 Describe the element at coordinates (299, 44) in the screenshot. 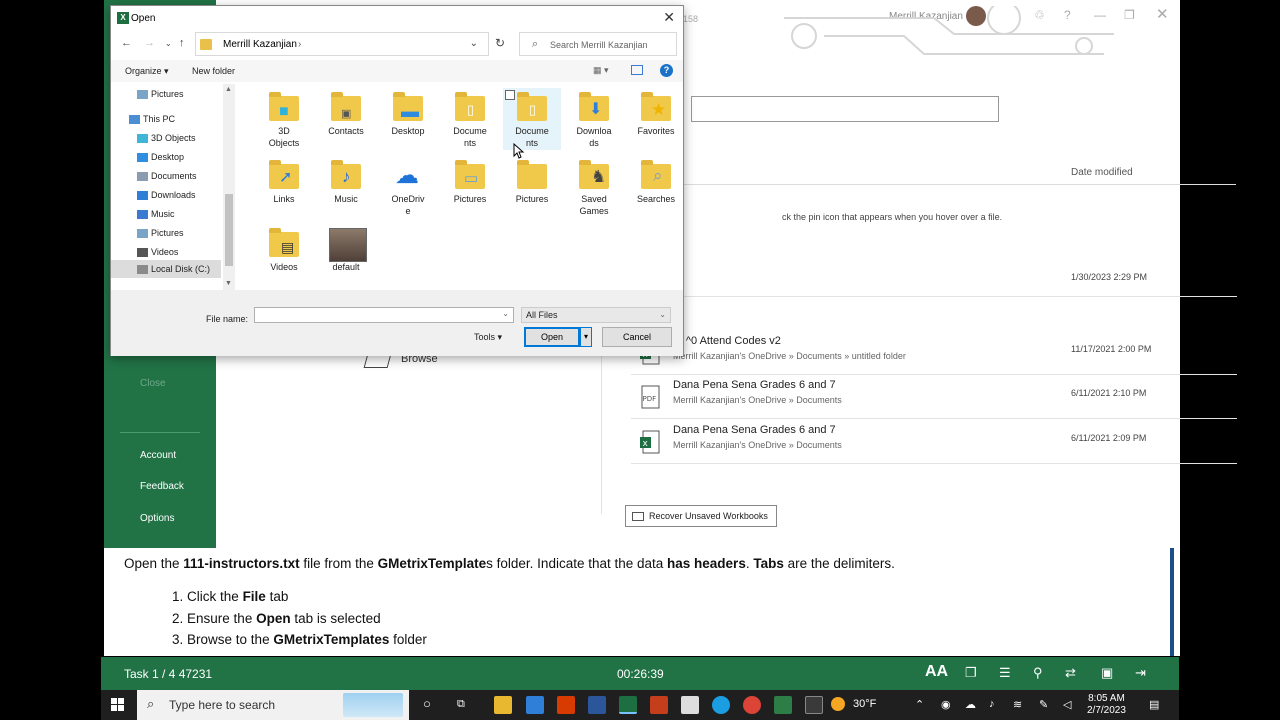

I see `chevron-right-icon: ›` at that location.